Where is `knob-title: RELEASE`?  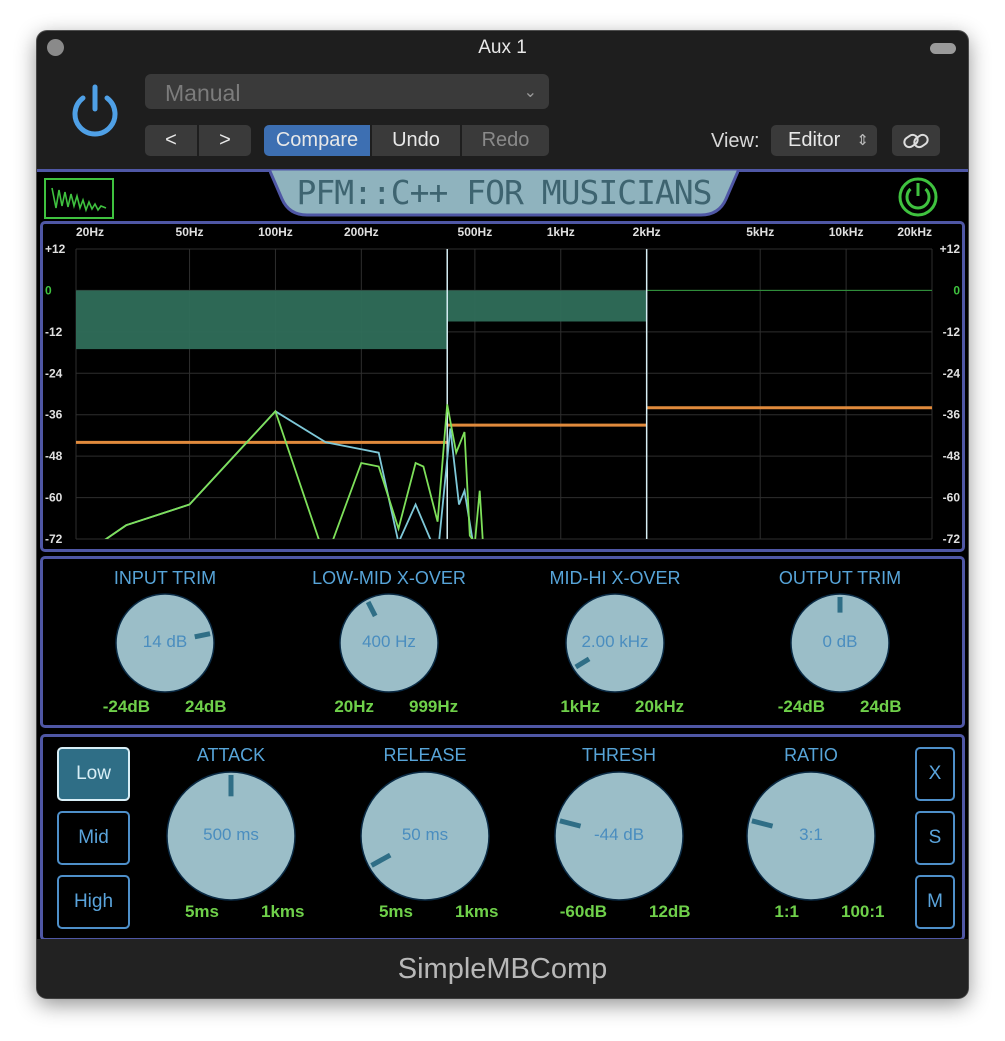
knob-title: RELEASE is located at coordinates (425, 755).